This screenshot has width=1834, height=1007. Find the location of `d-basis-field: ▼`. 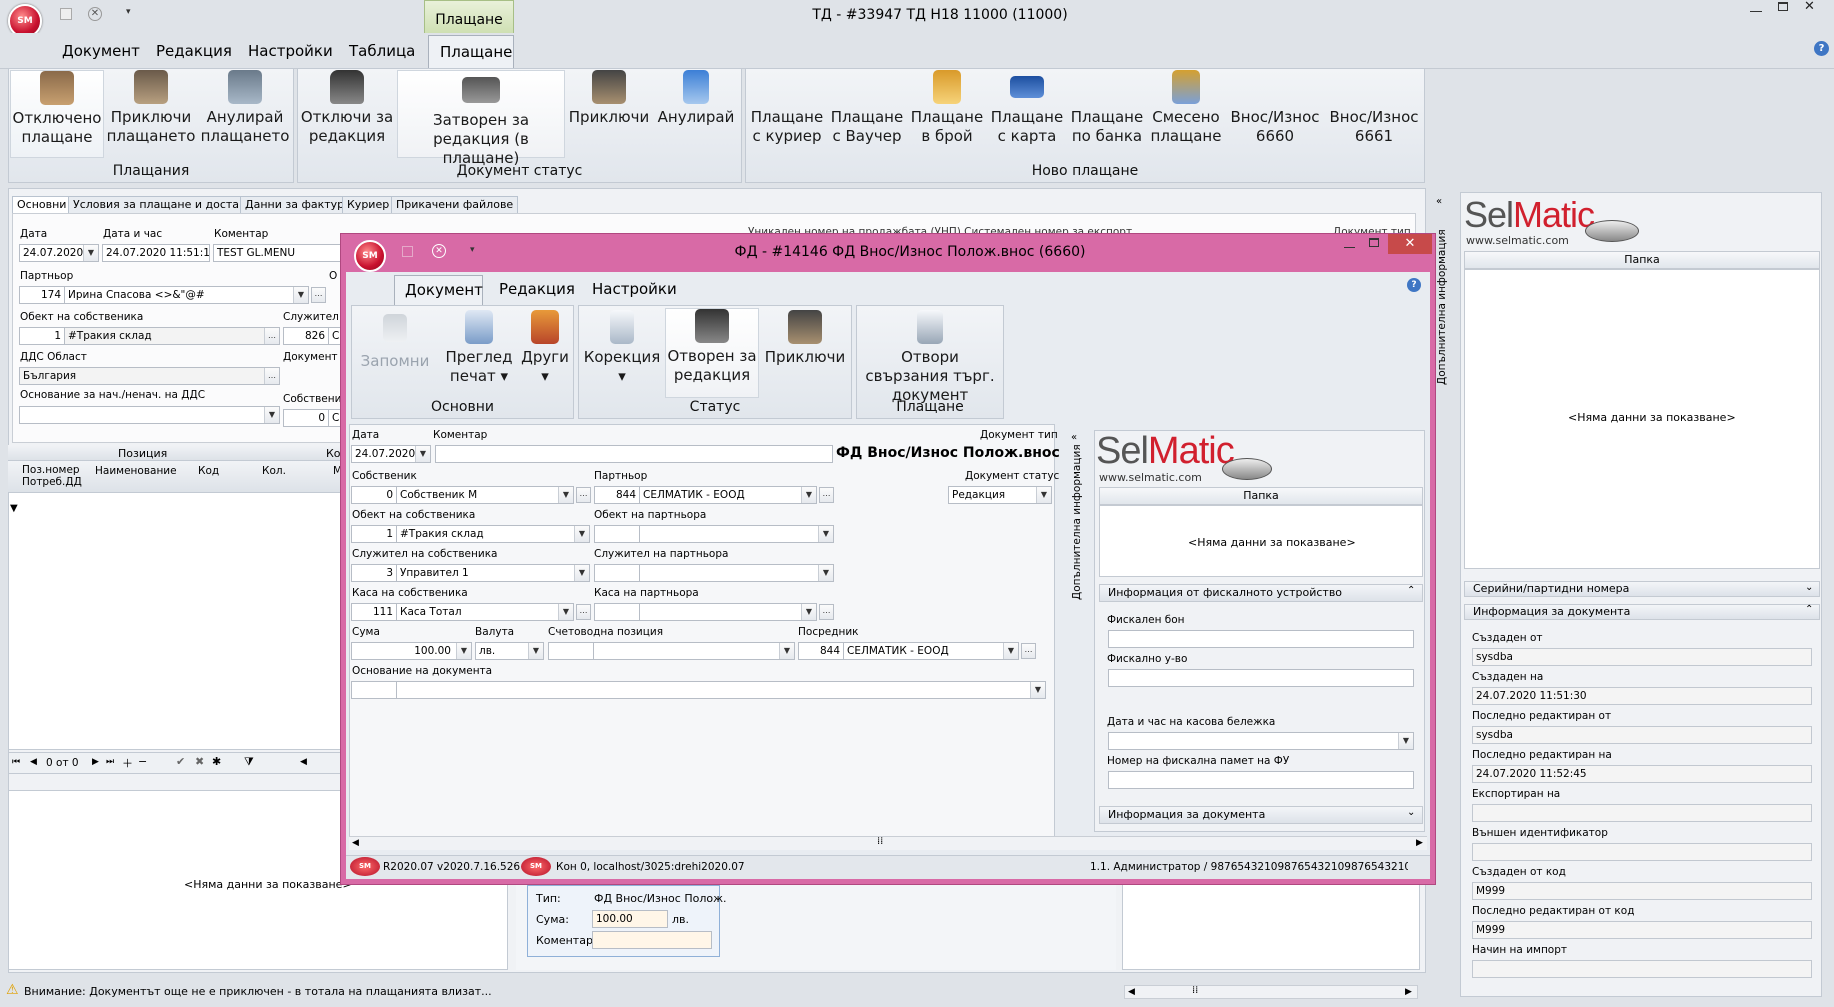

d-basis-field: ▼ is located at coordinates (721, 690).